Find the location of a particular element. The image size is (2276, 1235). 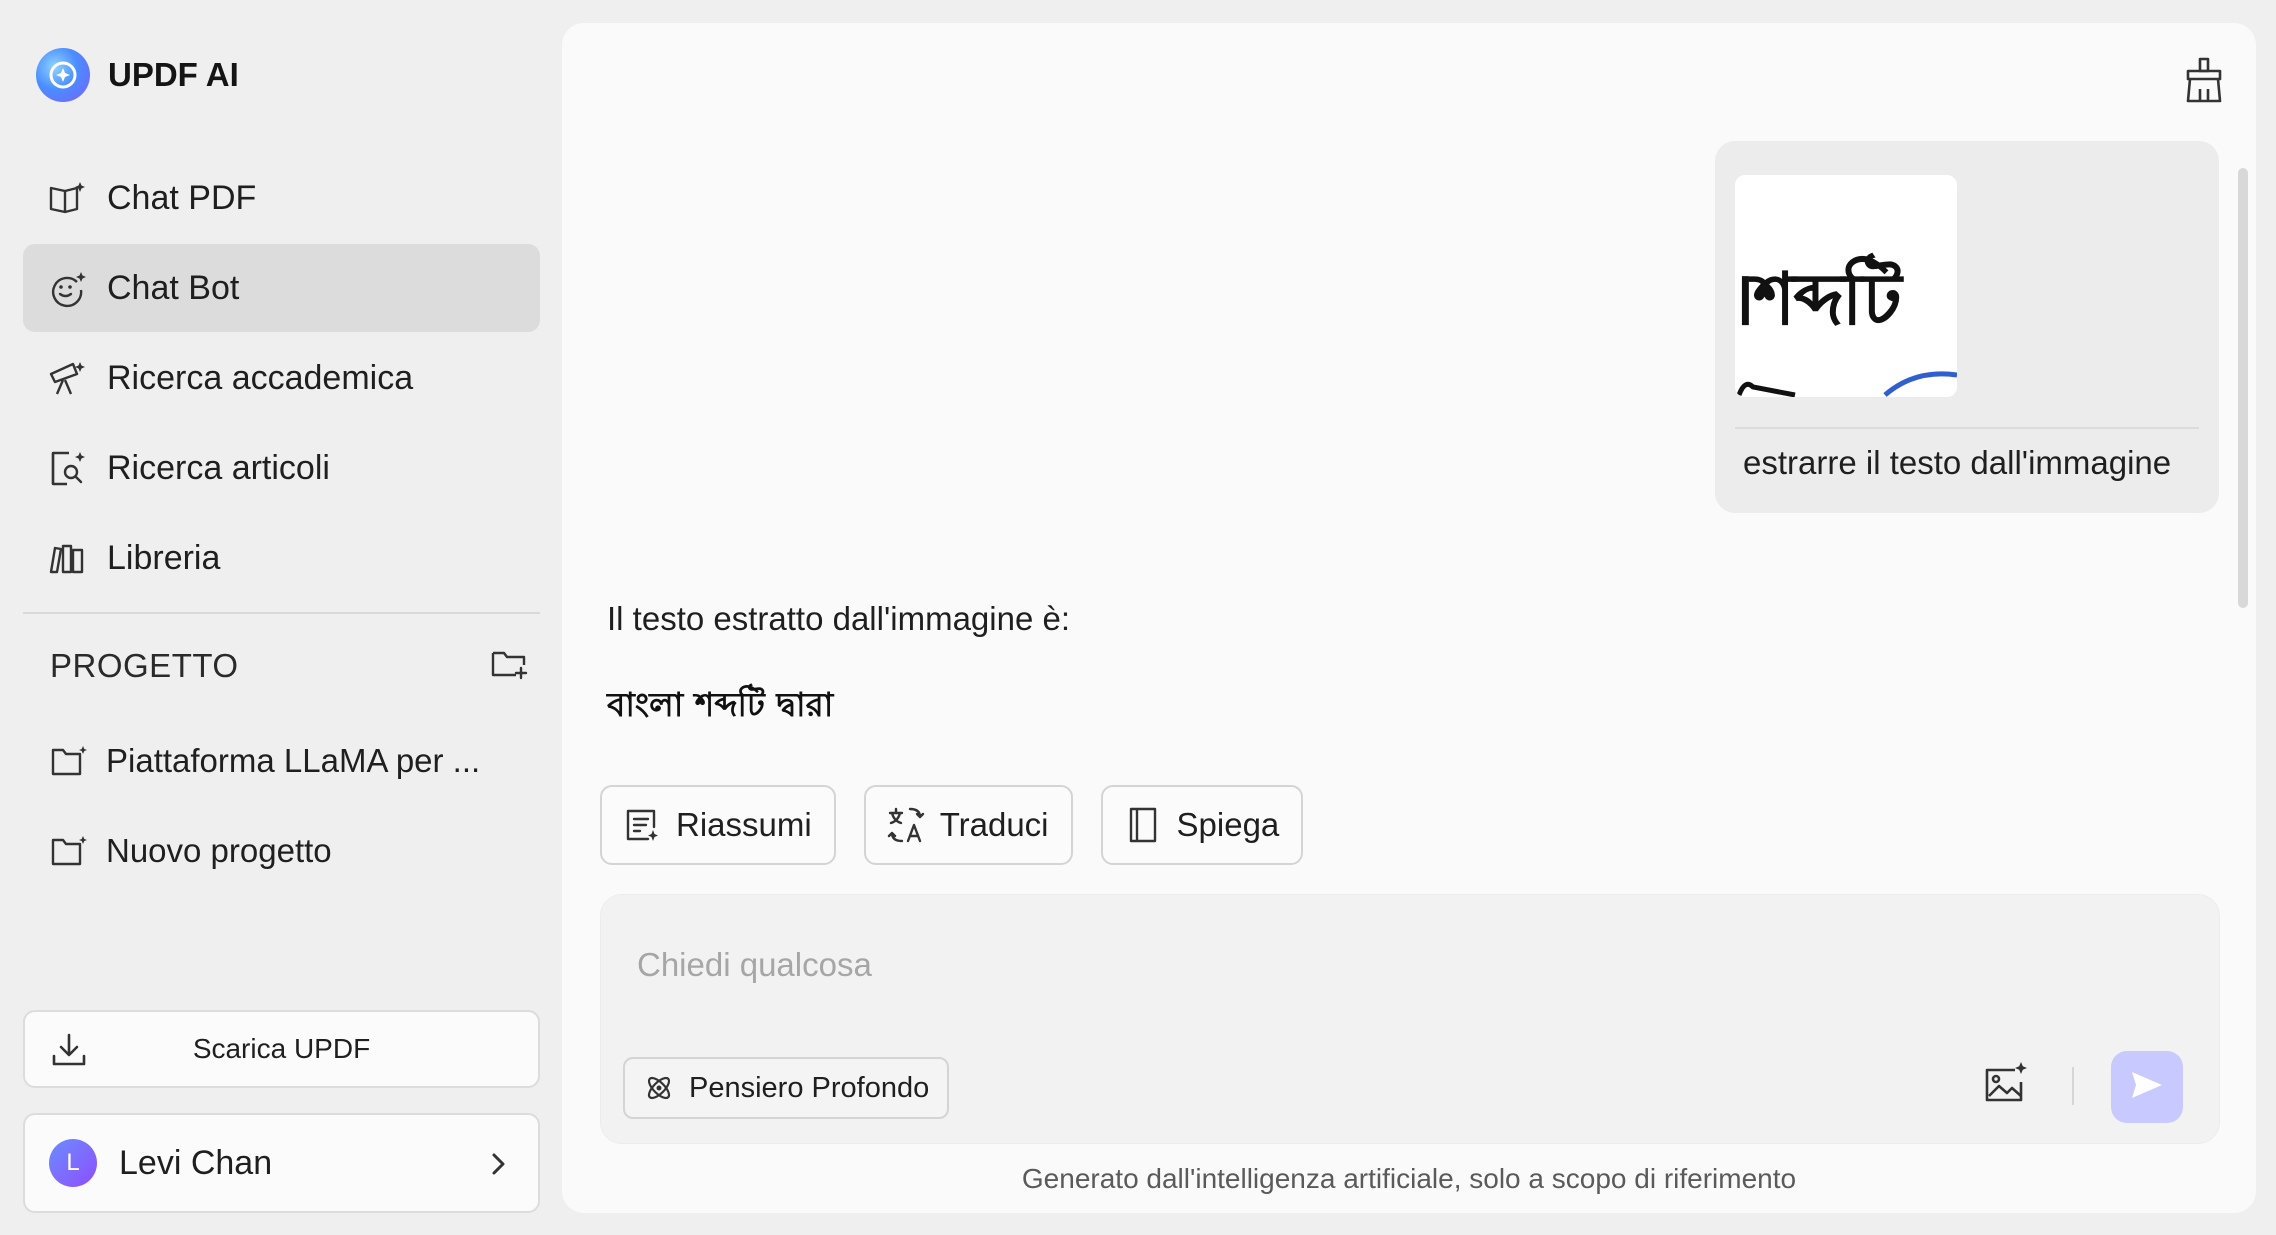

sidebar-item-ricerca-articoli: Ricerca articoli is located at coordinates (281, 468).